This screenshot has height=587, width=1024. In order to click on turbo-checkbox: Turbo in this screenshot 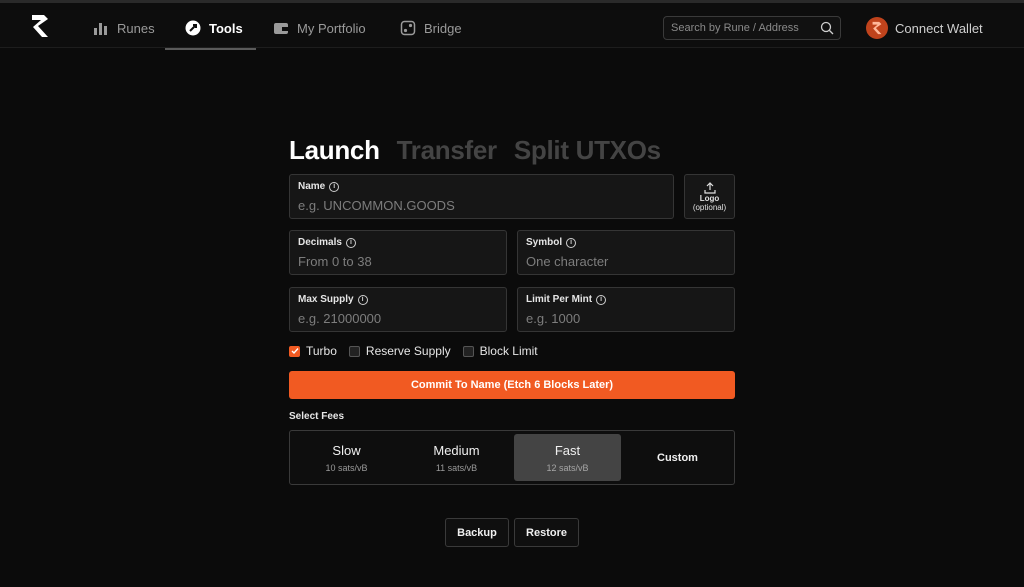, I will do `click(313, 351)`.